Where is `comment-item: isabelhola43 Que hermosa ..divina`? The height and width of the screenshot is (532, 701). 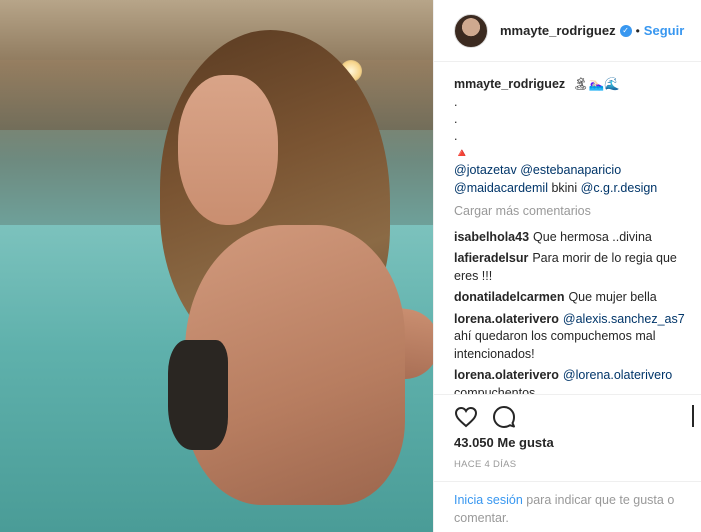 comment-item: isabelhola43 Que hermosa ..divina is located at coordinates (574, 238).